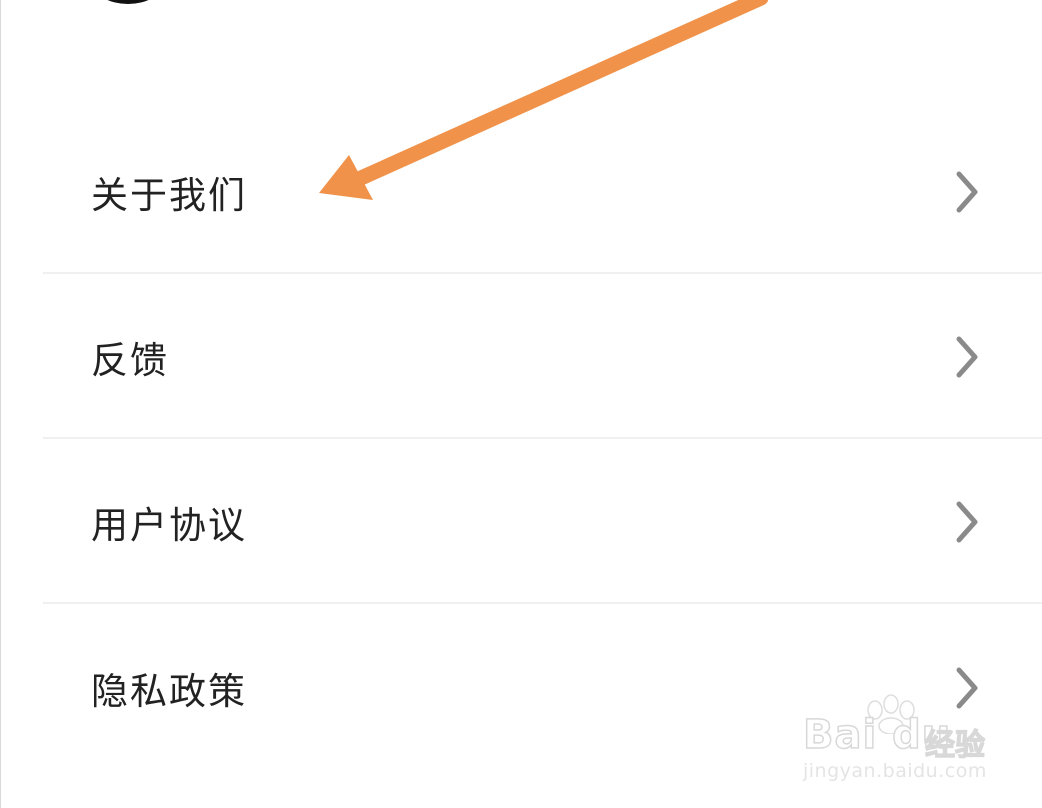  Describe the element at coordinates (169, 525) in the screenshot. I see `menu-item-label: 用户协议` at that location.